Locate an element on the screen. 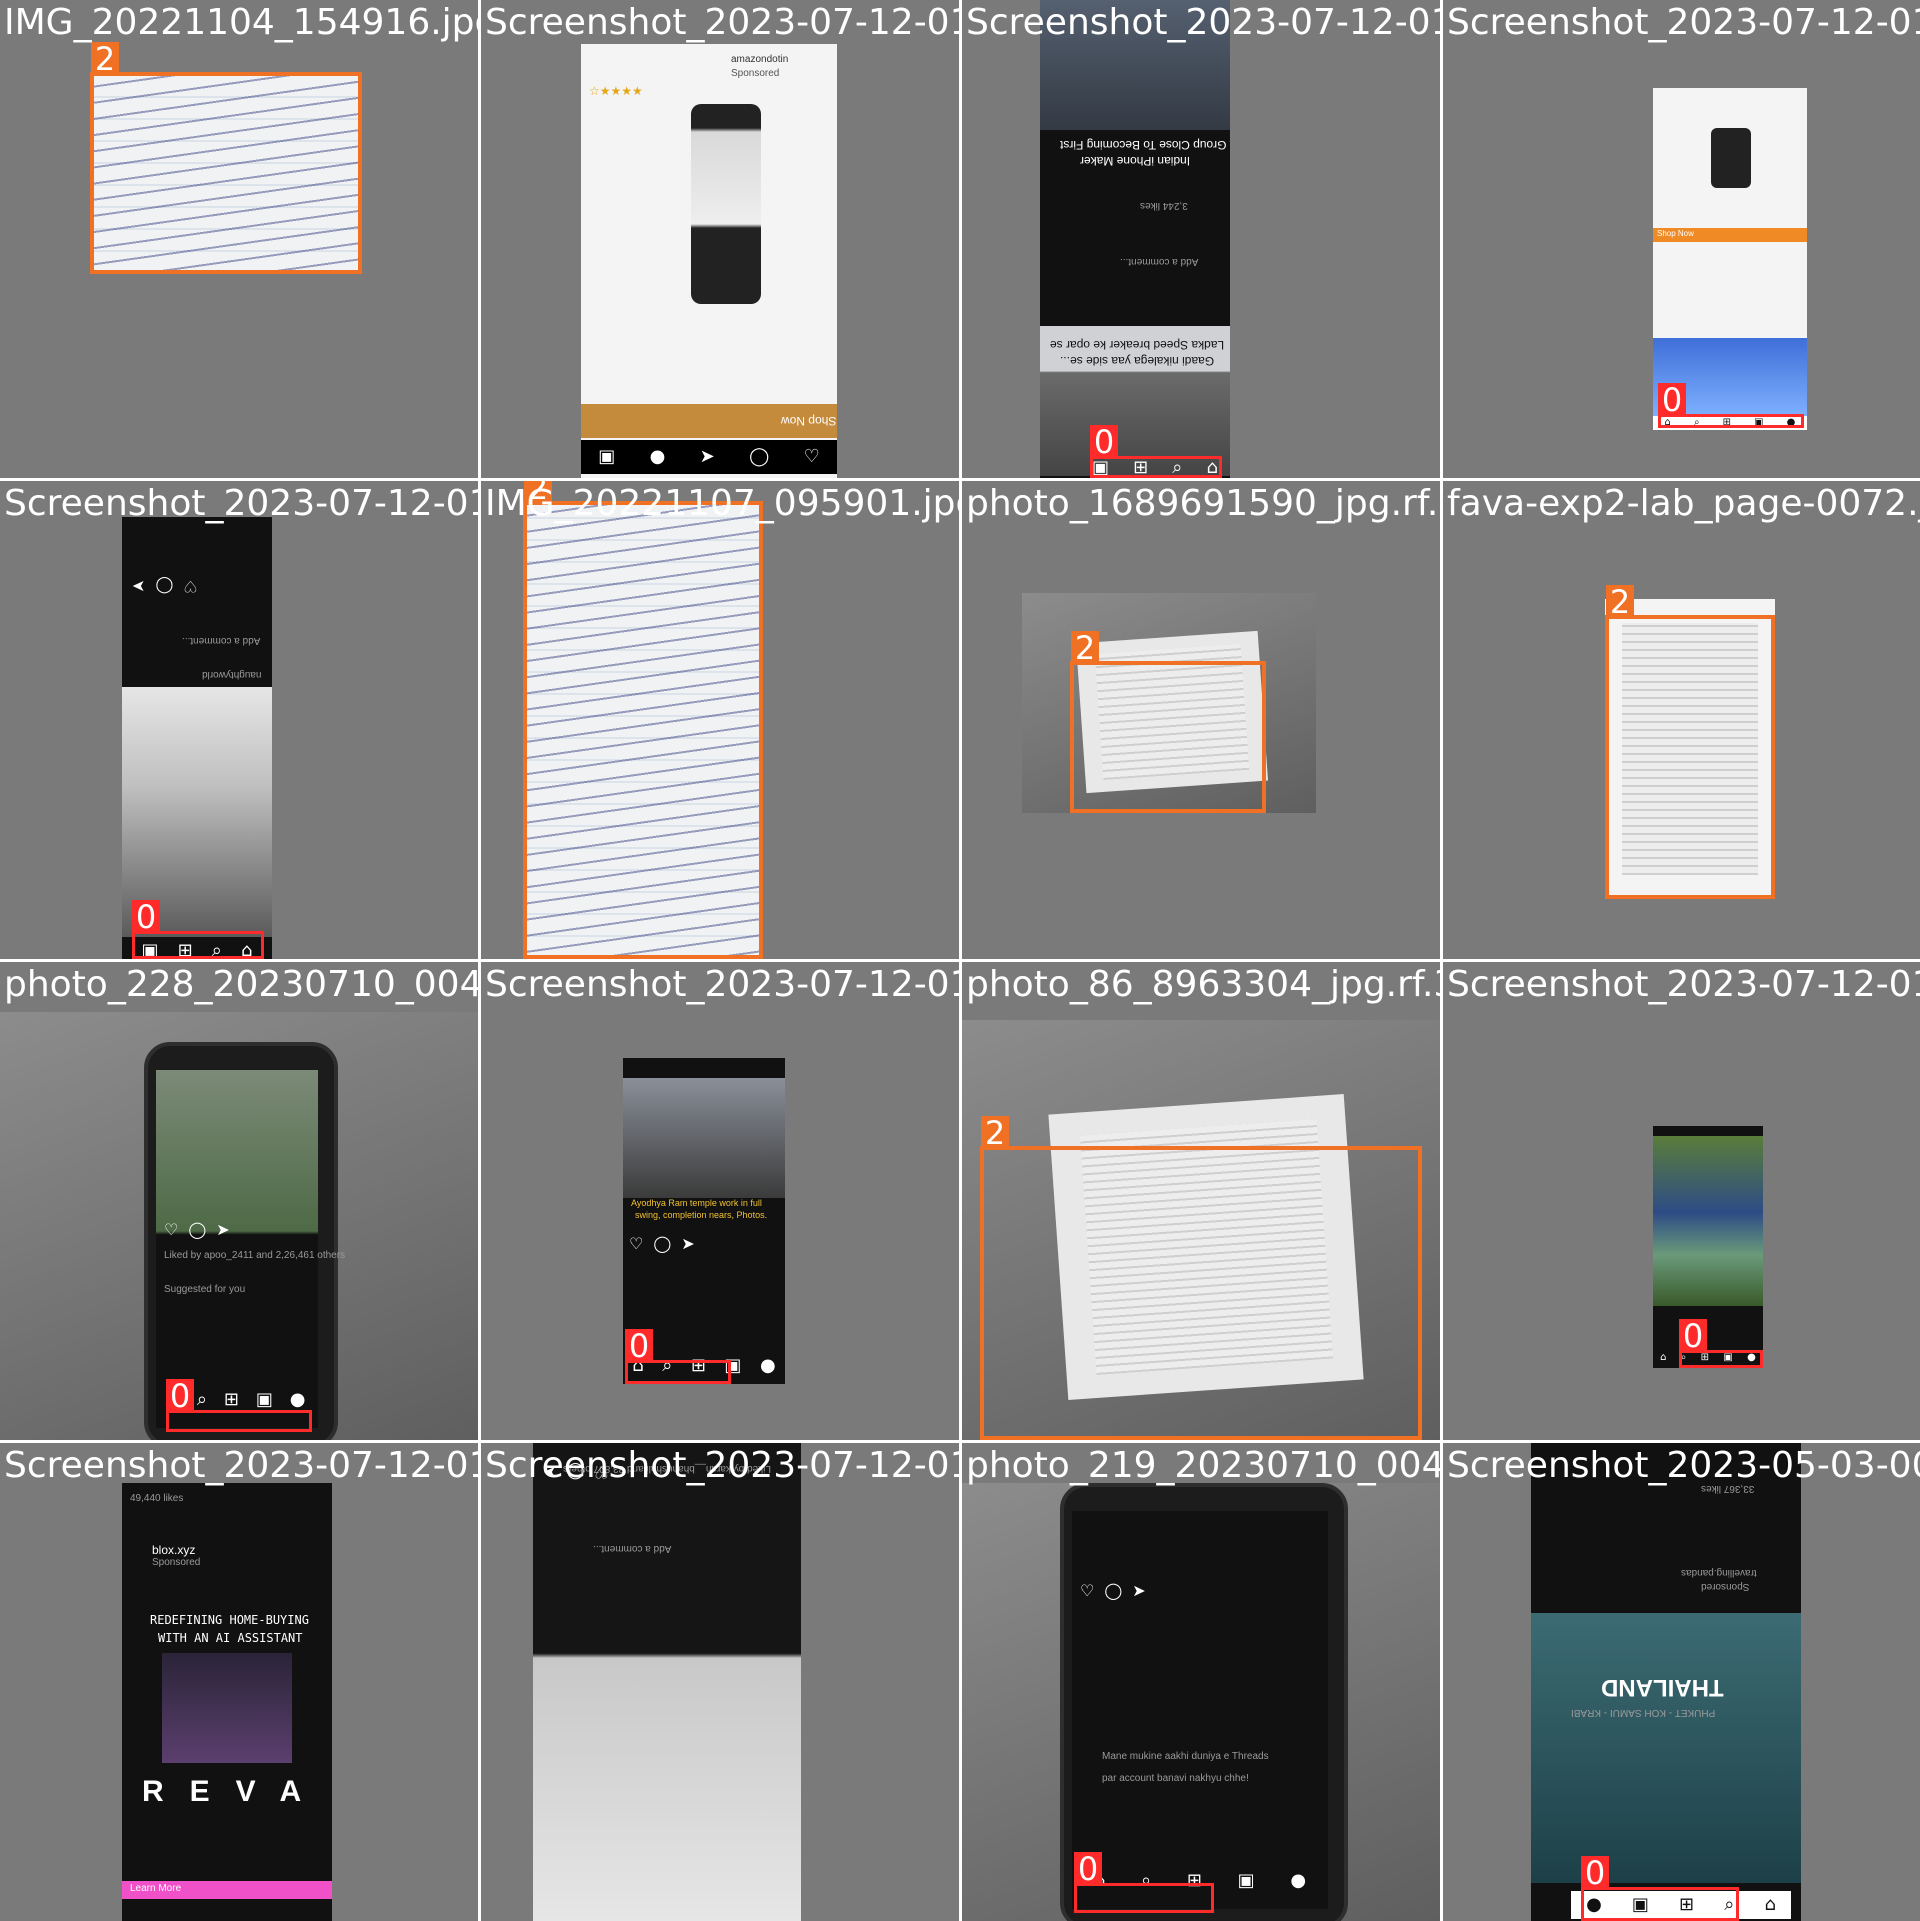 The height and width of the screenshot is (1921, 1920). tile-image: amazondotin Sponsored ☆★★★★ Shop Now ▣ ● ➤ ◯ ♡ is located at coordinates (709, 261).